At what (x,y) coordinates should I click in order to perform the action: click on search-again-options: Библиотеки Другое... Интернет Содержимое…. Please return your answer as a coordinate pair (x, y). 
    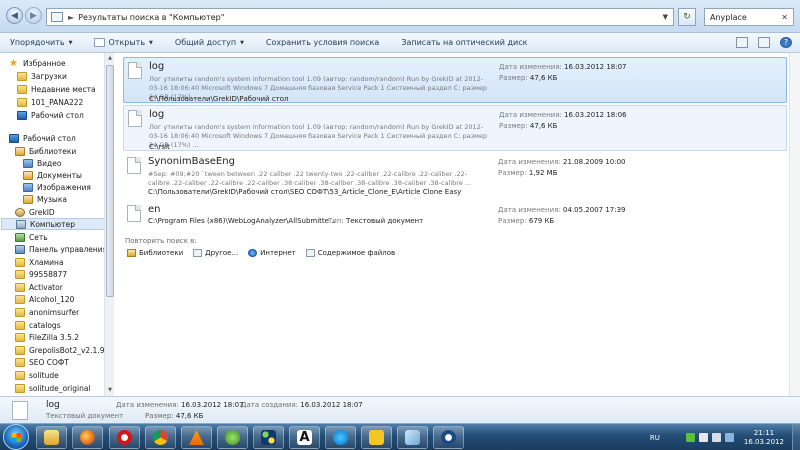
    Looking at the image, I should click on (261, 253).